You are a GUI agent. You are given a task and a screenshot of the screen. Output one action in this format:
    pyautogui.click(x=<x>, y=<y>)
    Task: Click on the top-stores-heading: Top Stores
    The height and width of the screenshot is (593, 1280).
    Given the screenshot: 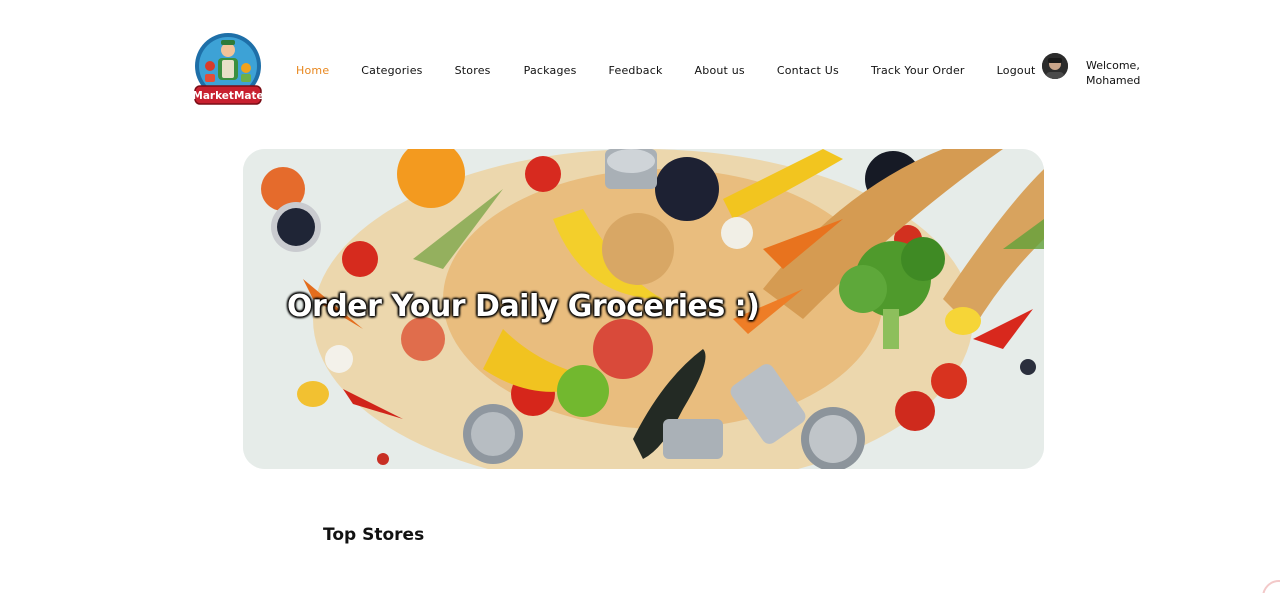 What is the action you would take?
    pyautogui.click(x=374, y=535)
    